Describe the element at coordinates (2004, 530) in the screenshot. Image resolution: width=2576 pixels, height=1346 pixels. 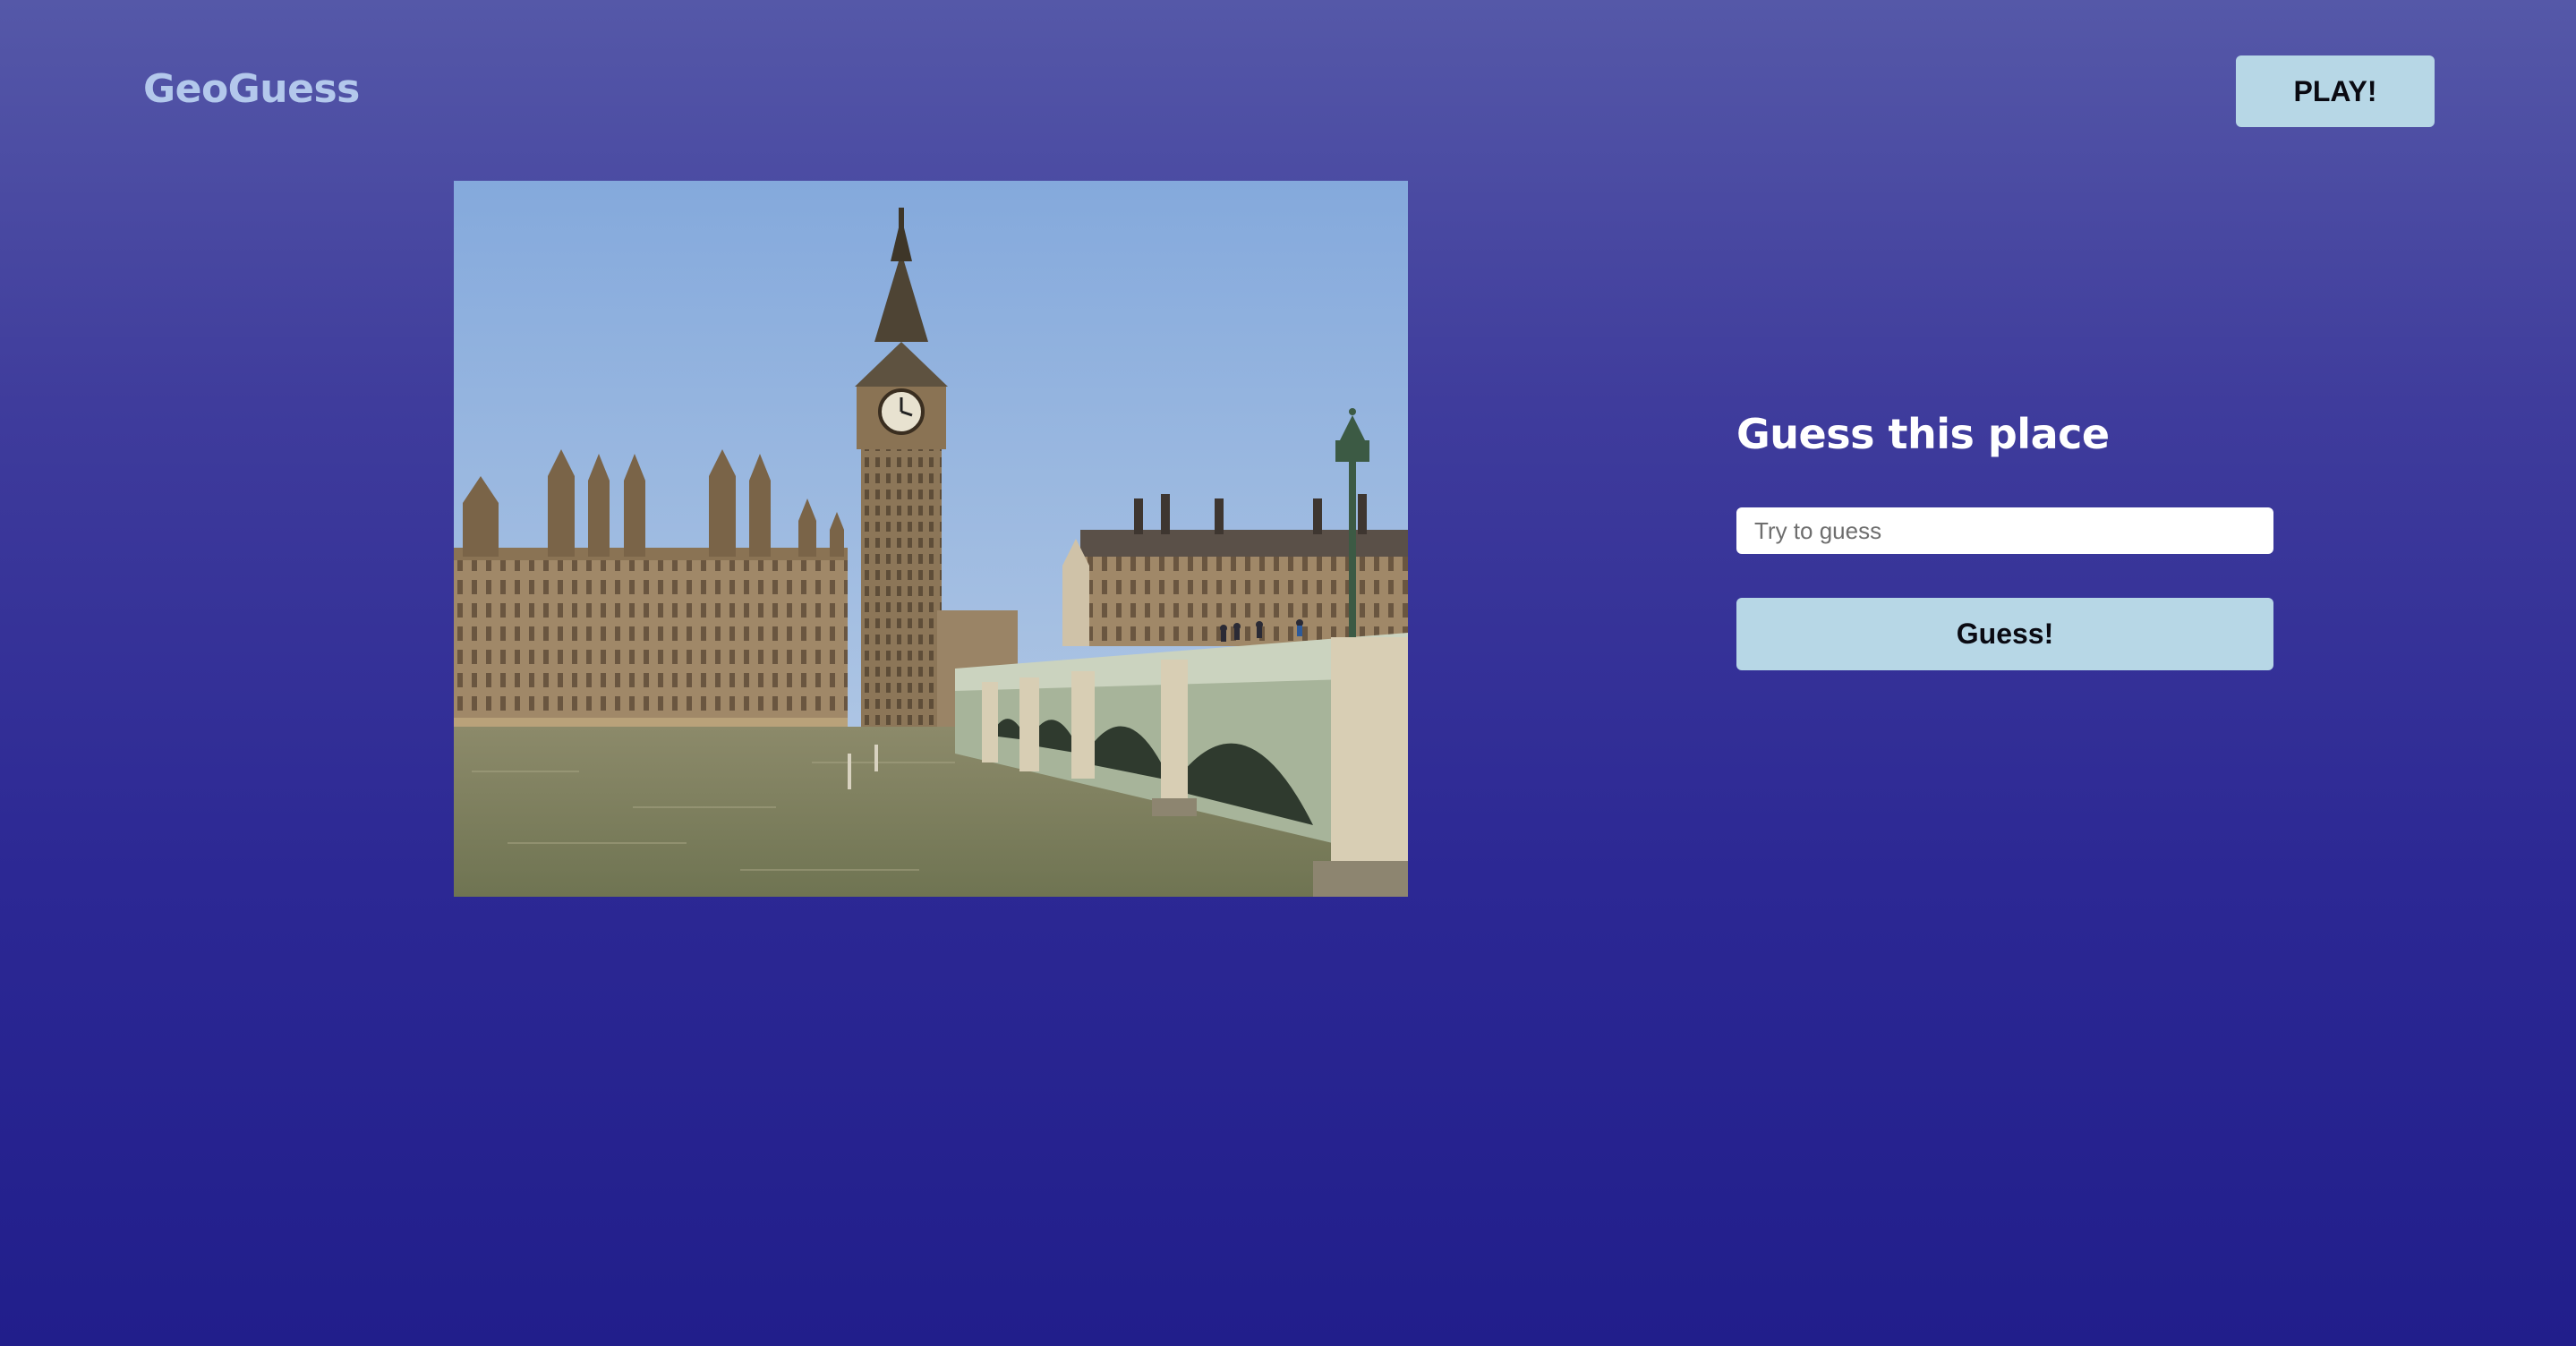
I see `guess-input` at that location.